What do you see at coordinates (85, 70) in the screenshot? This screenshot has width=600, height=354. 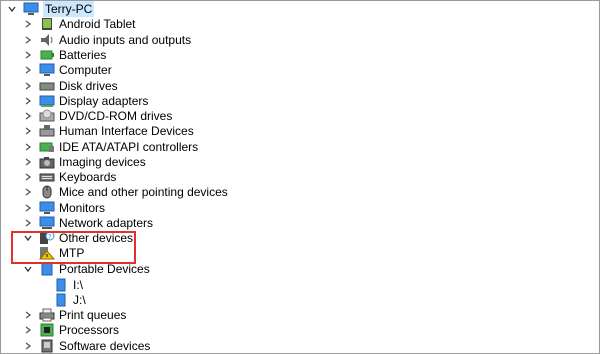 I see `tree-item-label: Computer` at bounding box center [85, 70].